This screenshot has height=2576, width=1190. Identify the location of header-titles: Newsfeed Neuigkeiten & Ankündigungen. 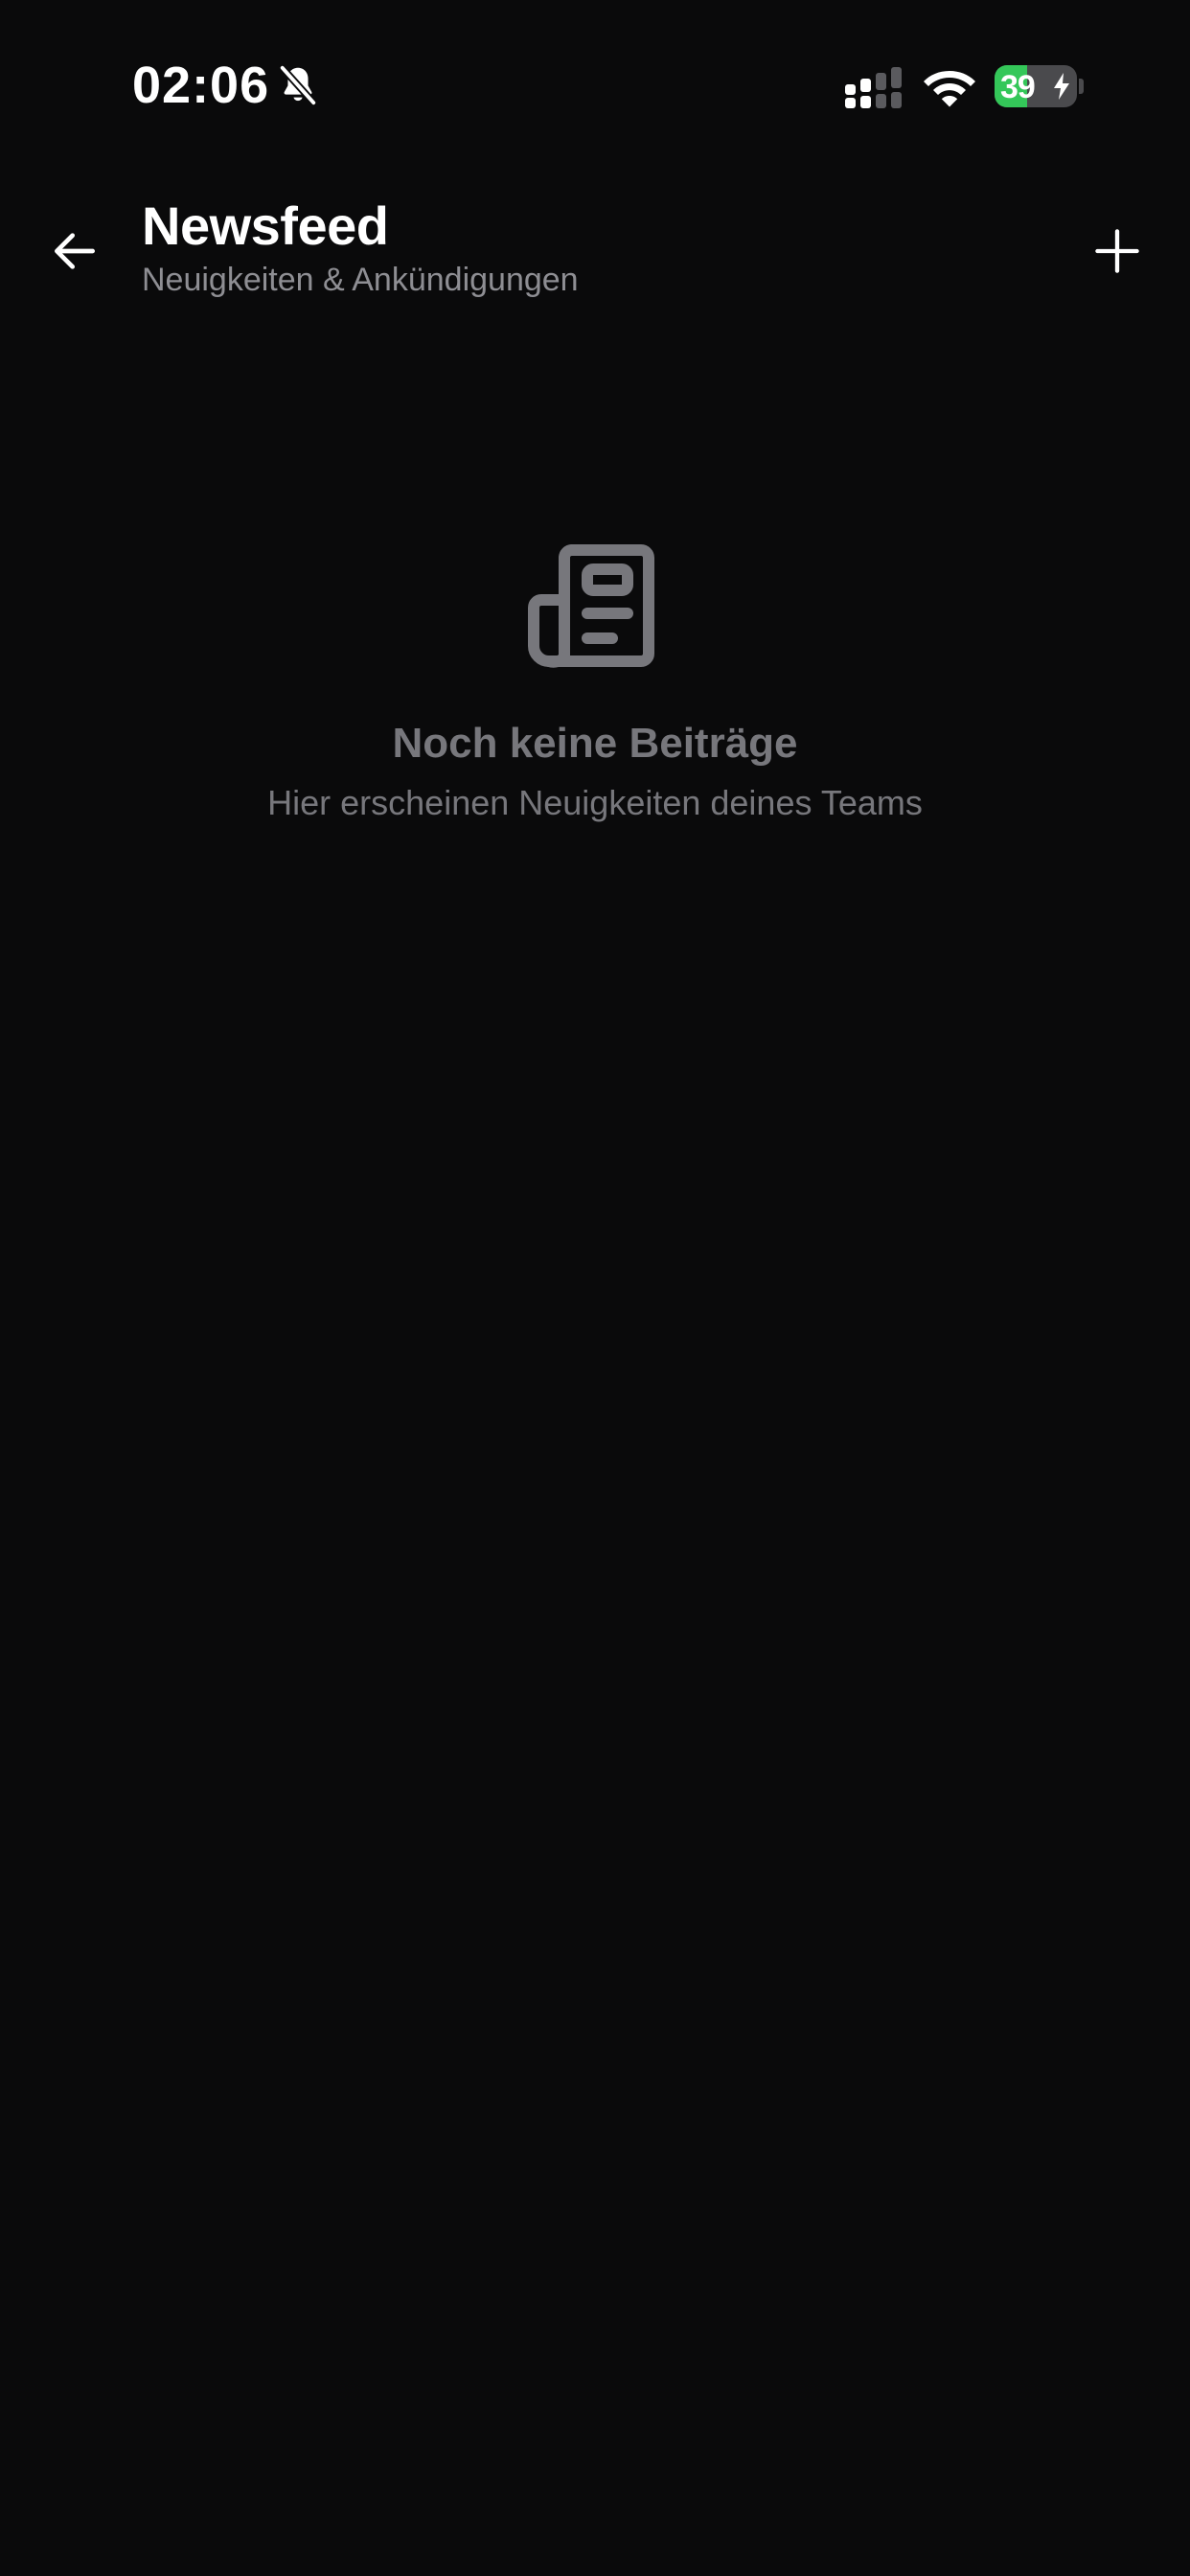
(360, 248).